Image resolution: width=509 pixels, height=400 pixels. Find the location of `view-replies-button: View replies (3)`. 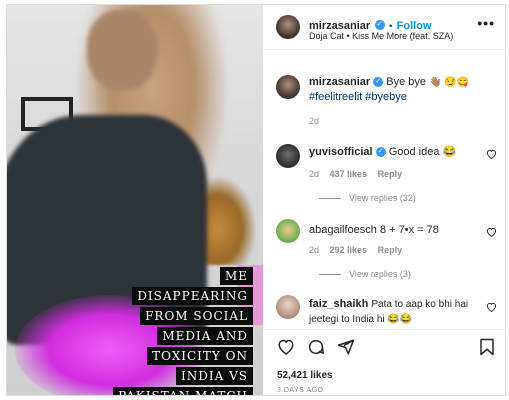

view-replies-button: View replies (3) is located at coordinates (365, 274).